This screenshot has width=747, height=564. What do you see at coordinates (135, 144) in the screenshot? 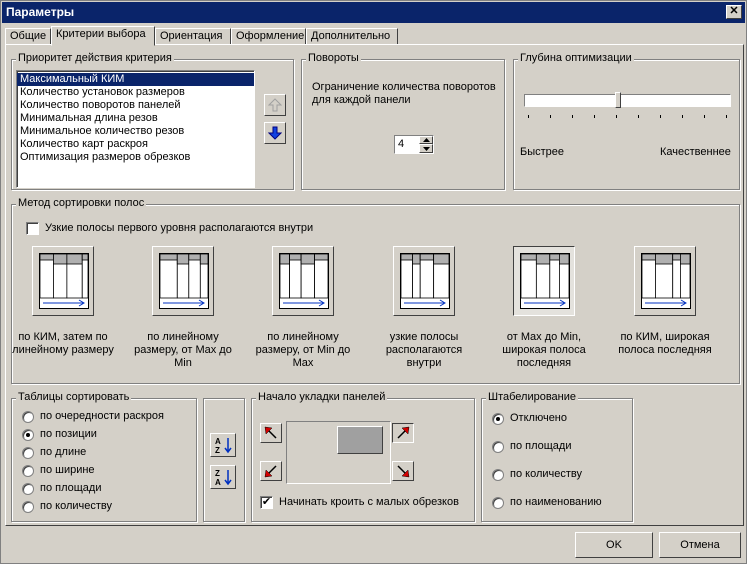
I see `priority-item: Количество карт раскроя` at bounding box center [135, 144].